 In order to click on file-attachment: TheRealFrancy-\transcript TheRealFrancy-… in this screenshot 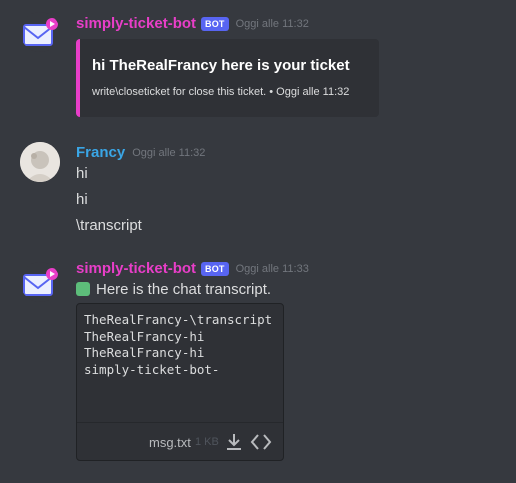, I will do `click(180, 382)`.